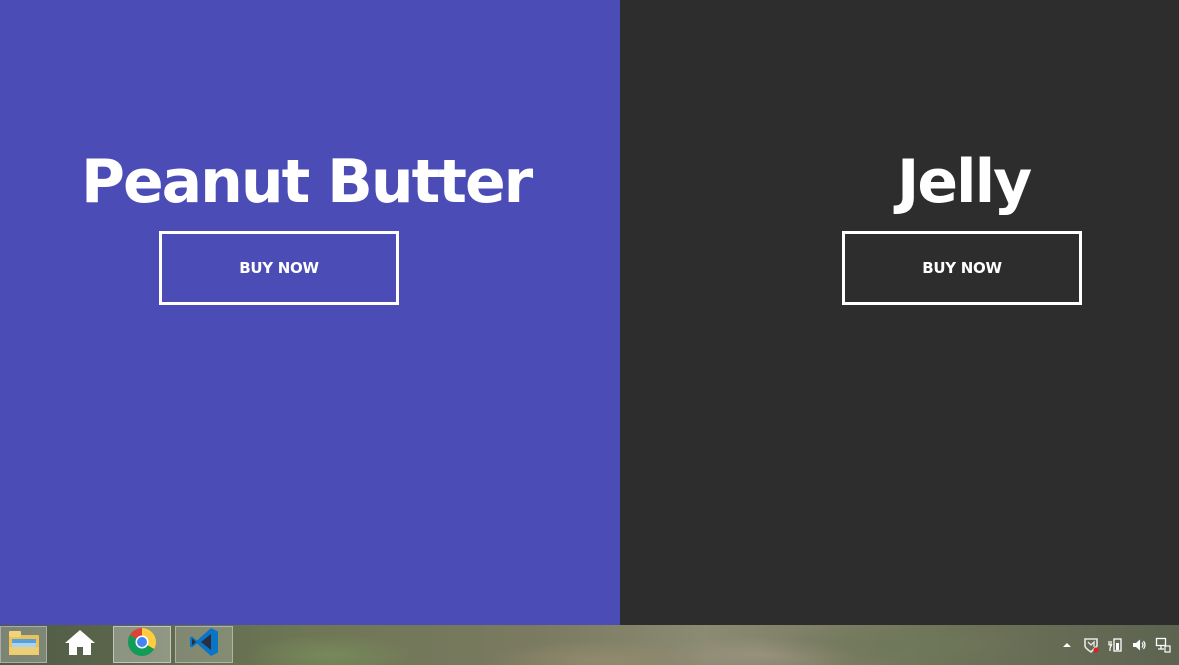  Describe the element at coordinates (964, 182) in the screenshot. I see `jelly-title: Jelly` at that location.